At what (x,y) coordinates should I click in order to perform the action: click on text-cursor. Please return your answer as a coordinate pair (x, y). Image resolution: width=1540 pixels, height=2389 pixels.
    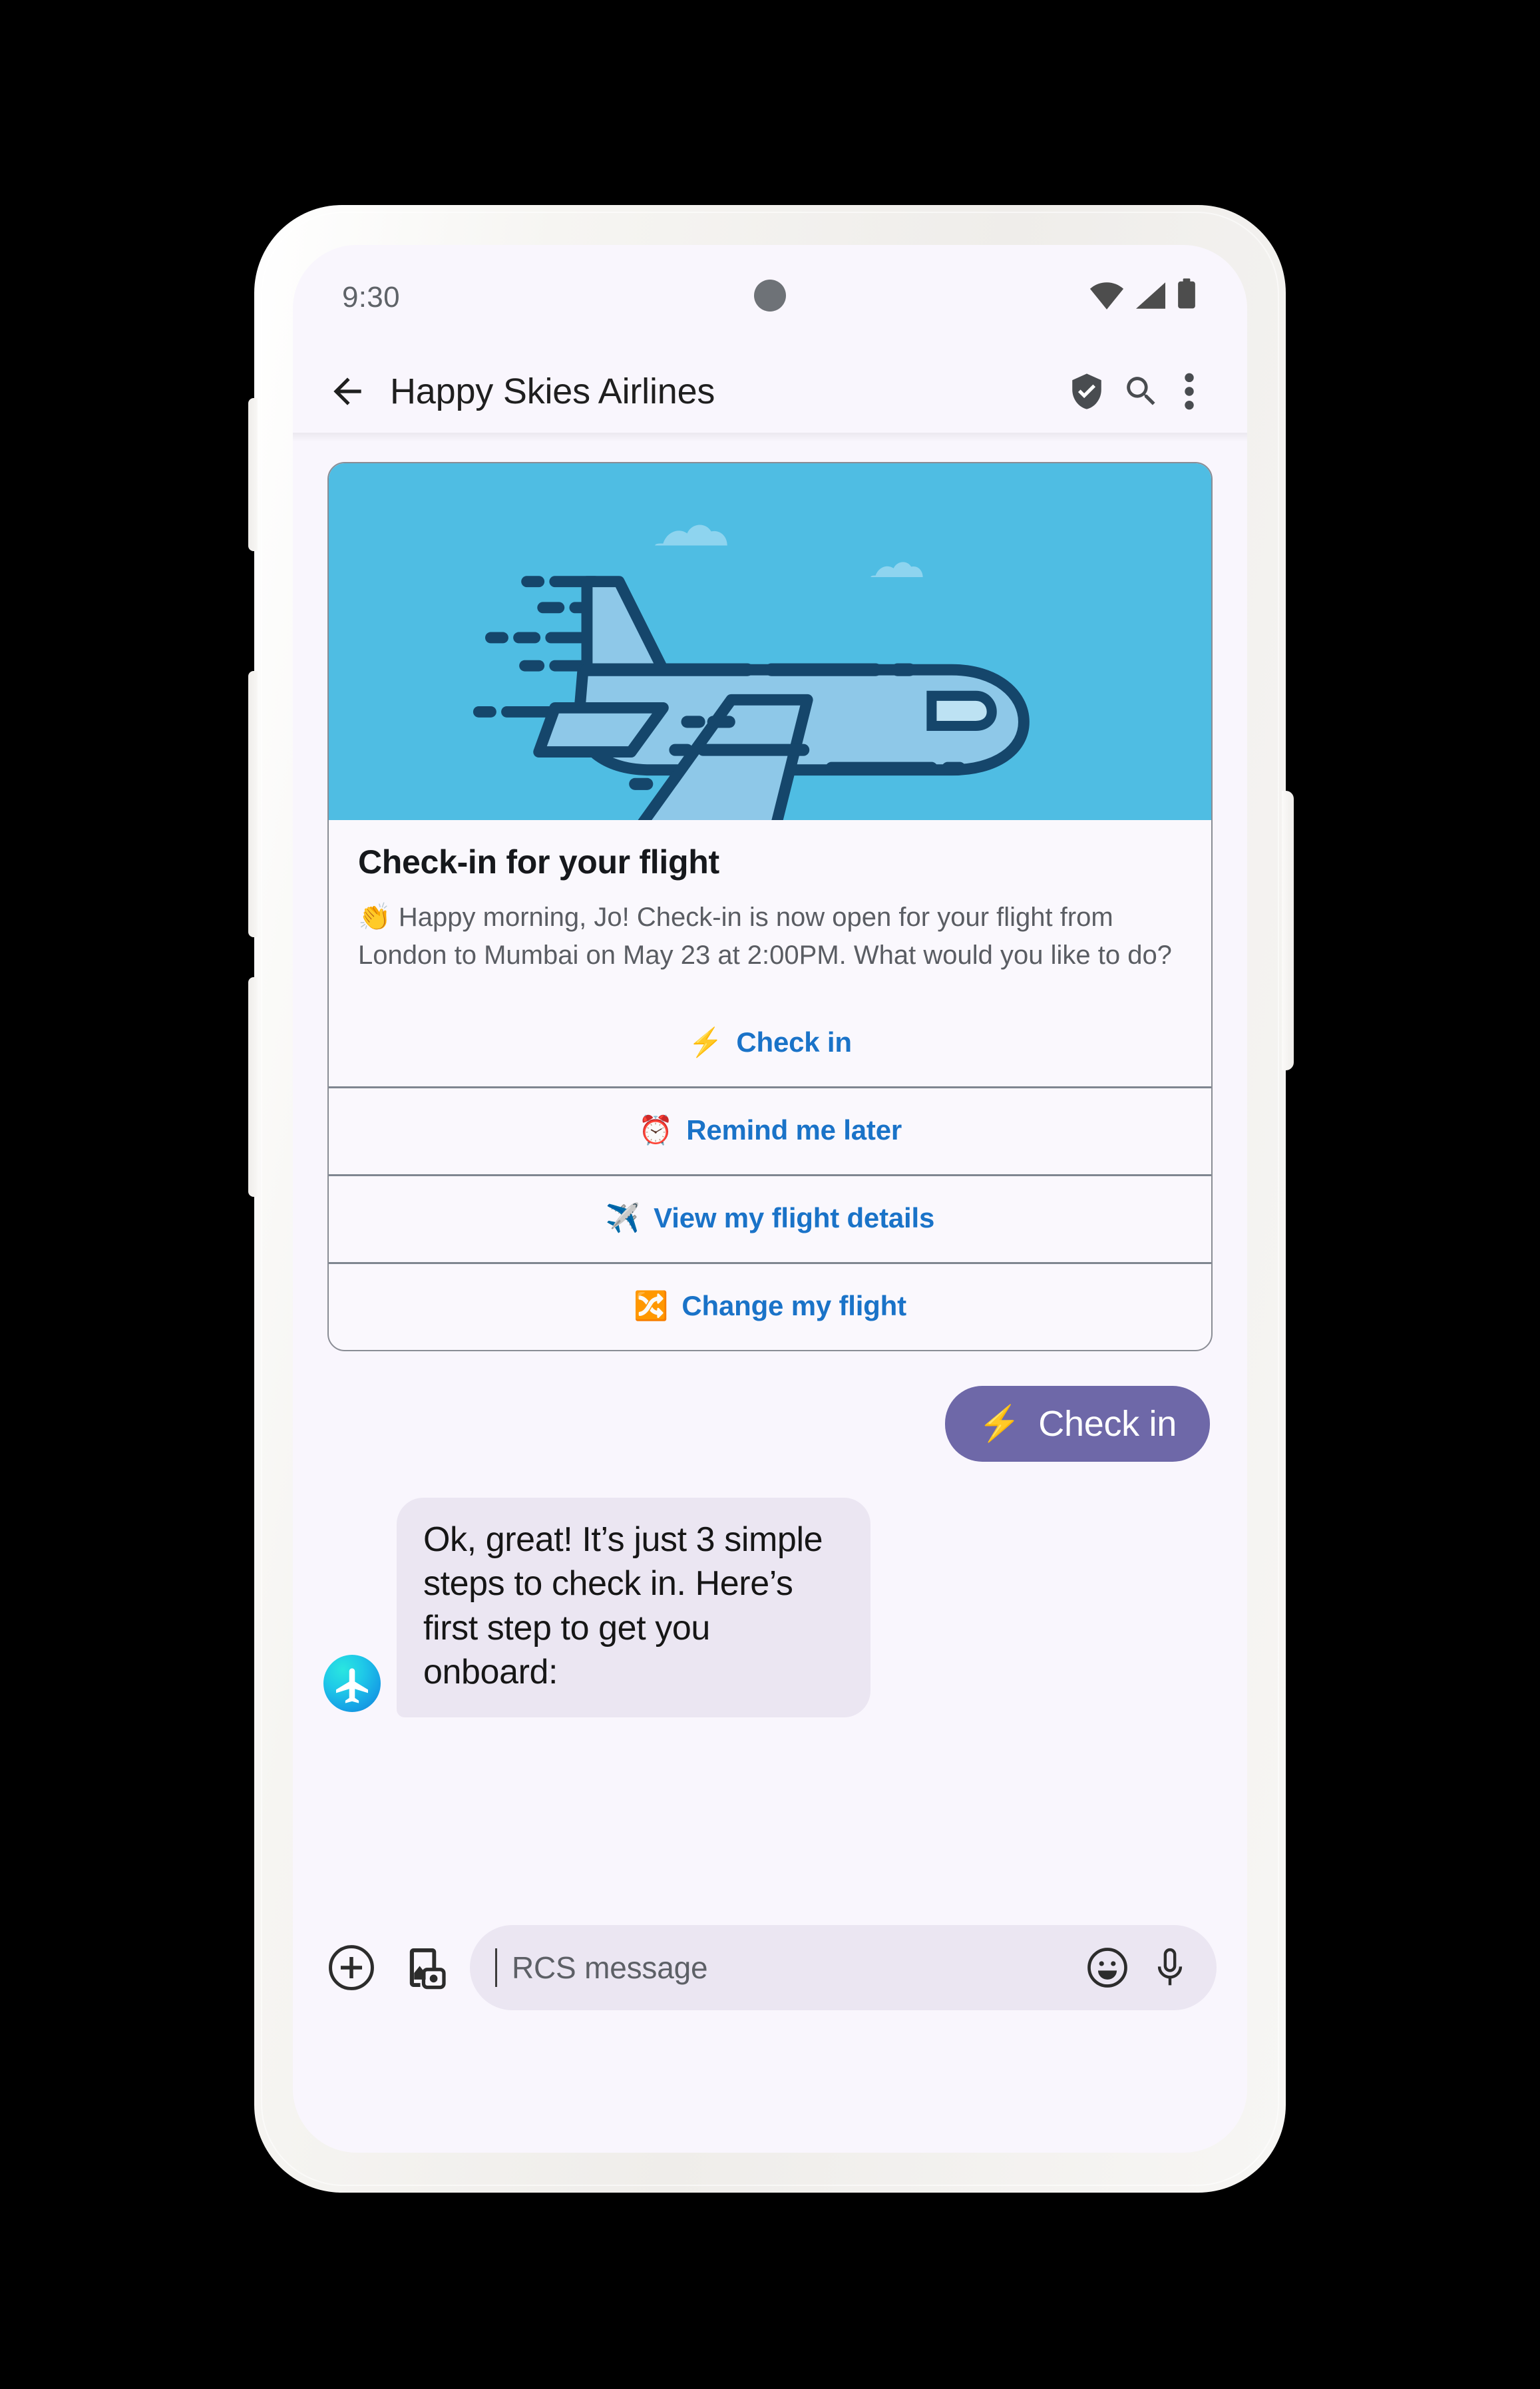
    Looking at the image, I should click on (496, 1967).